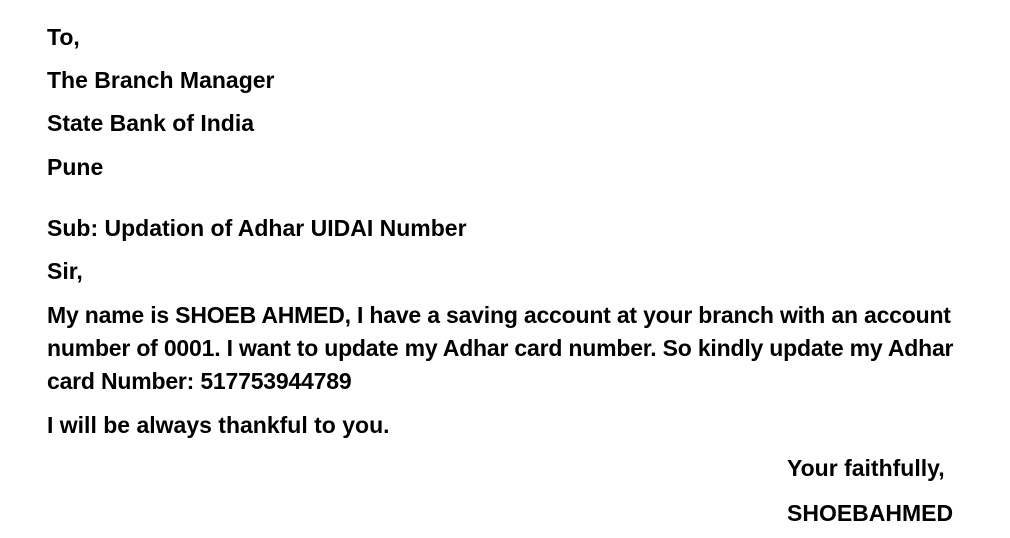  I want to click on sign-off: Your faithfully,, so click(866, 468).